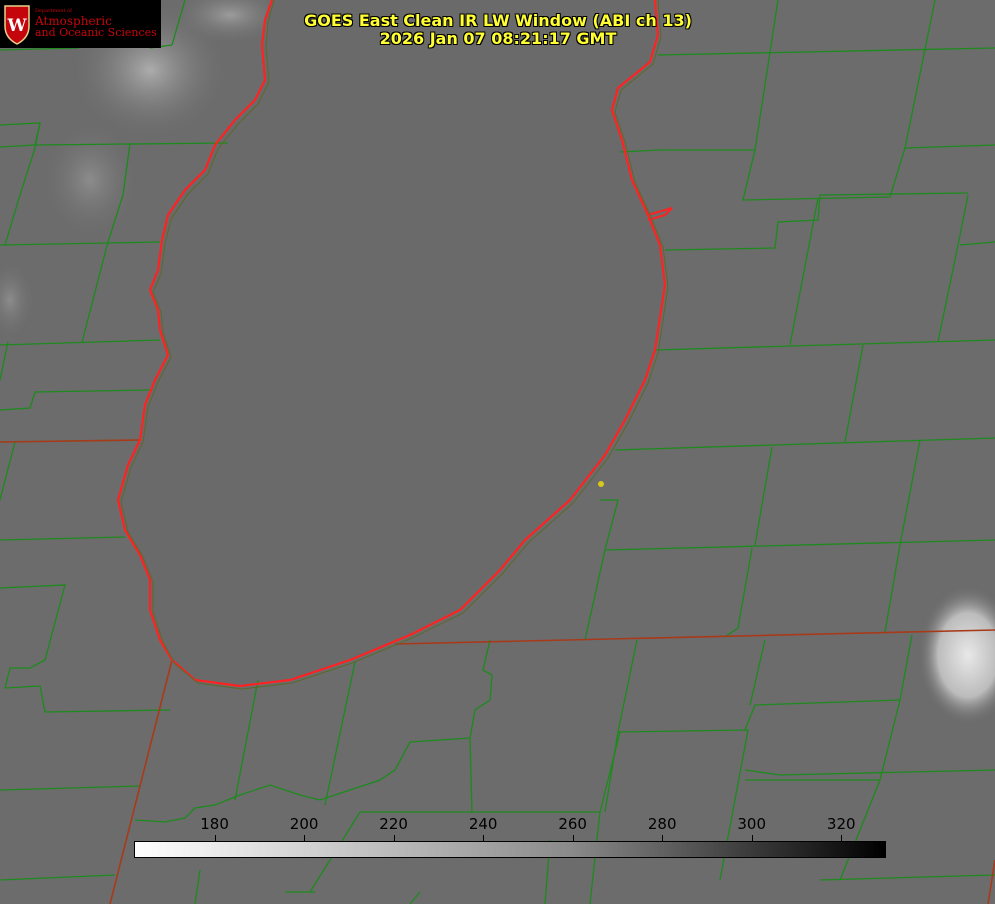 This screenshot has height=904, width=995. What do you see at coordinates (510, 849) in the screenshot?
I see `temperature-colorbar` at bounding box center [510, 849].